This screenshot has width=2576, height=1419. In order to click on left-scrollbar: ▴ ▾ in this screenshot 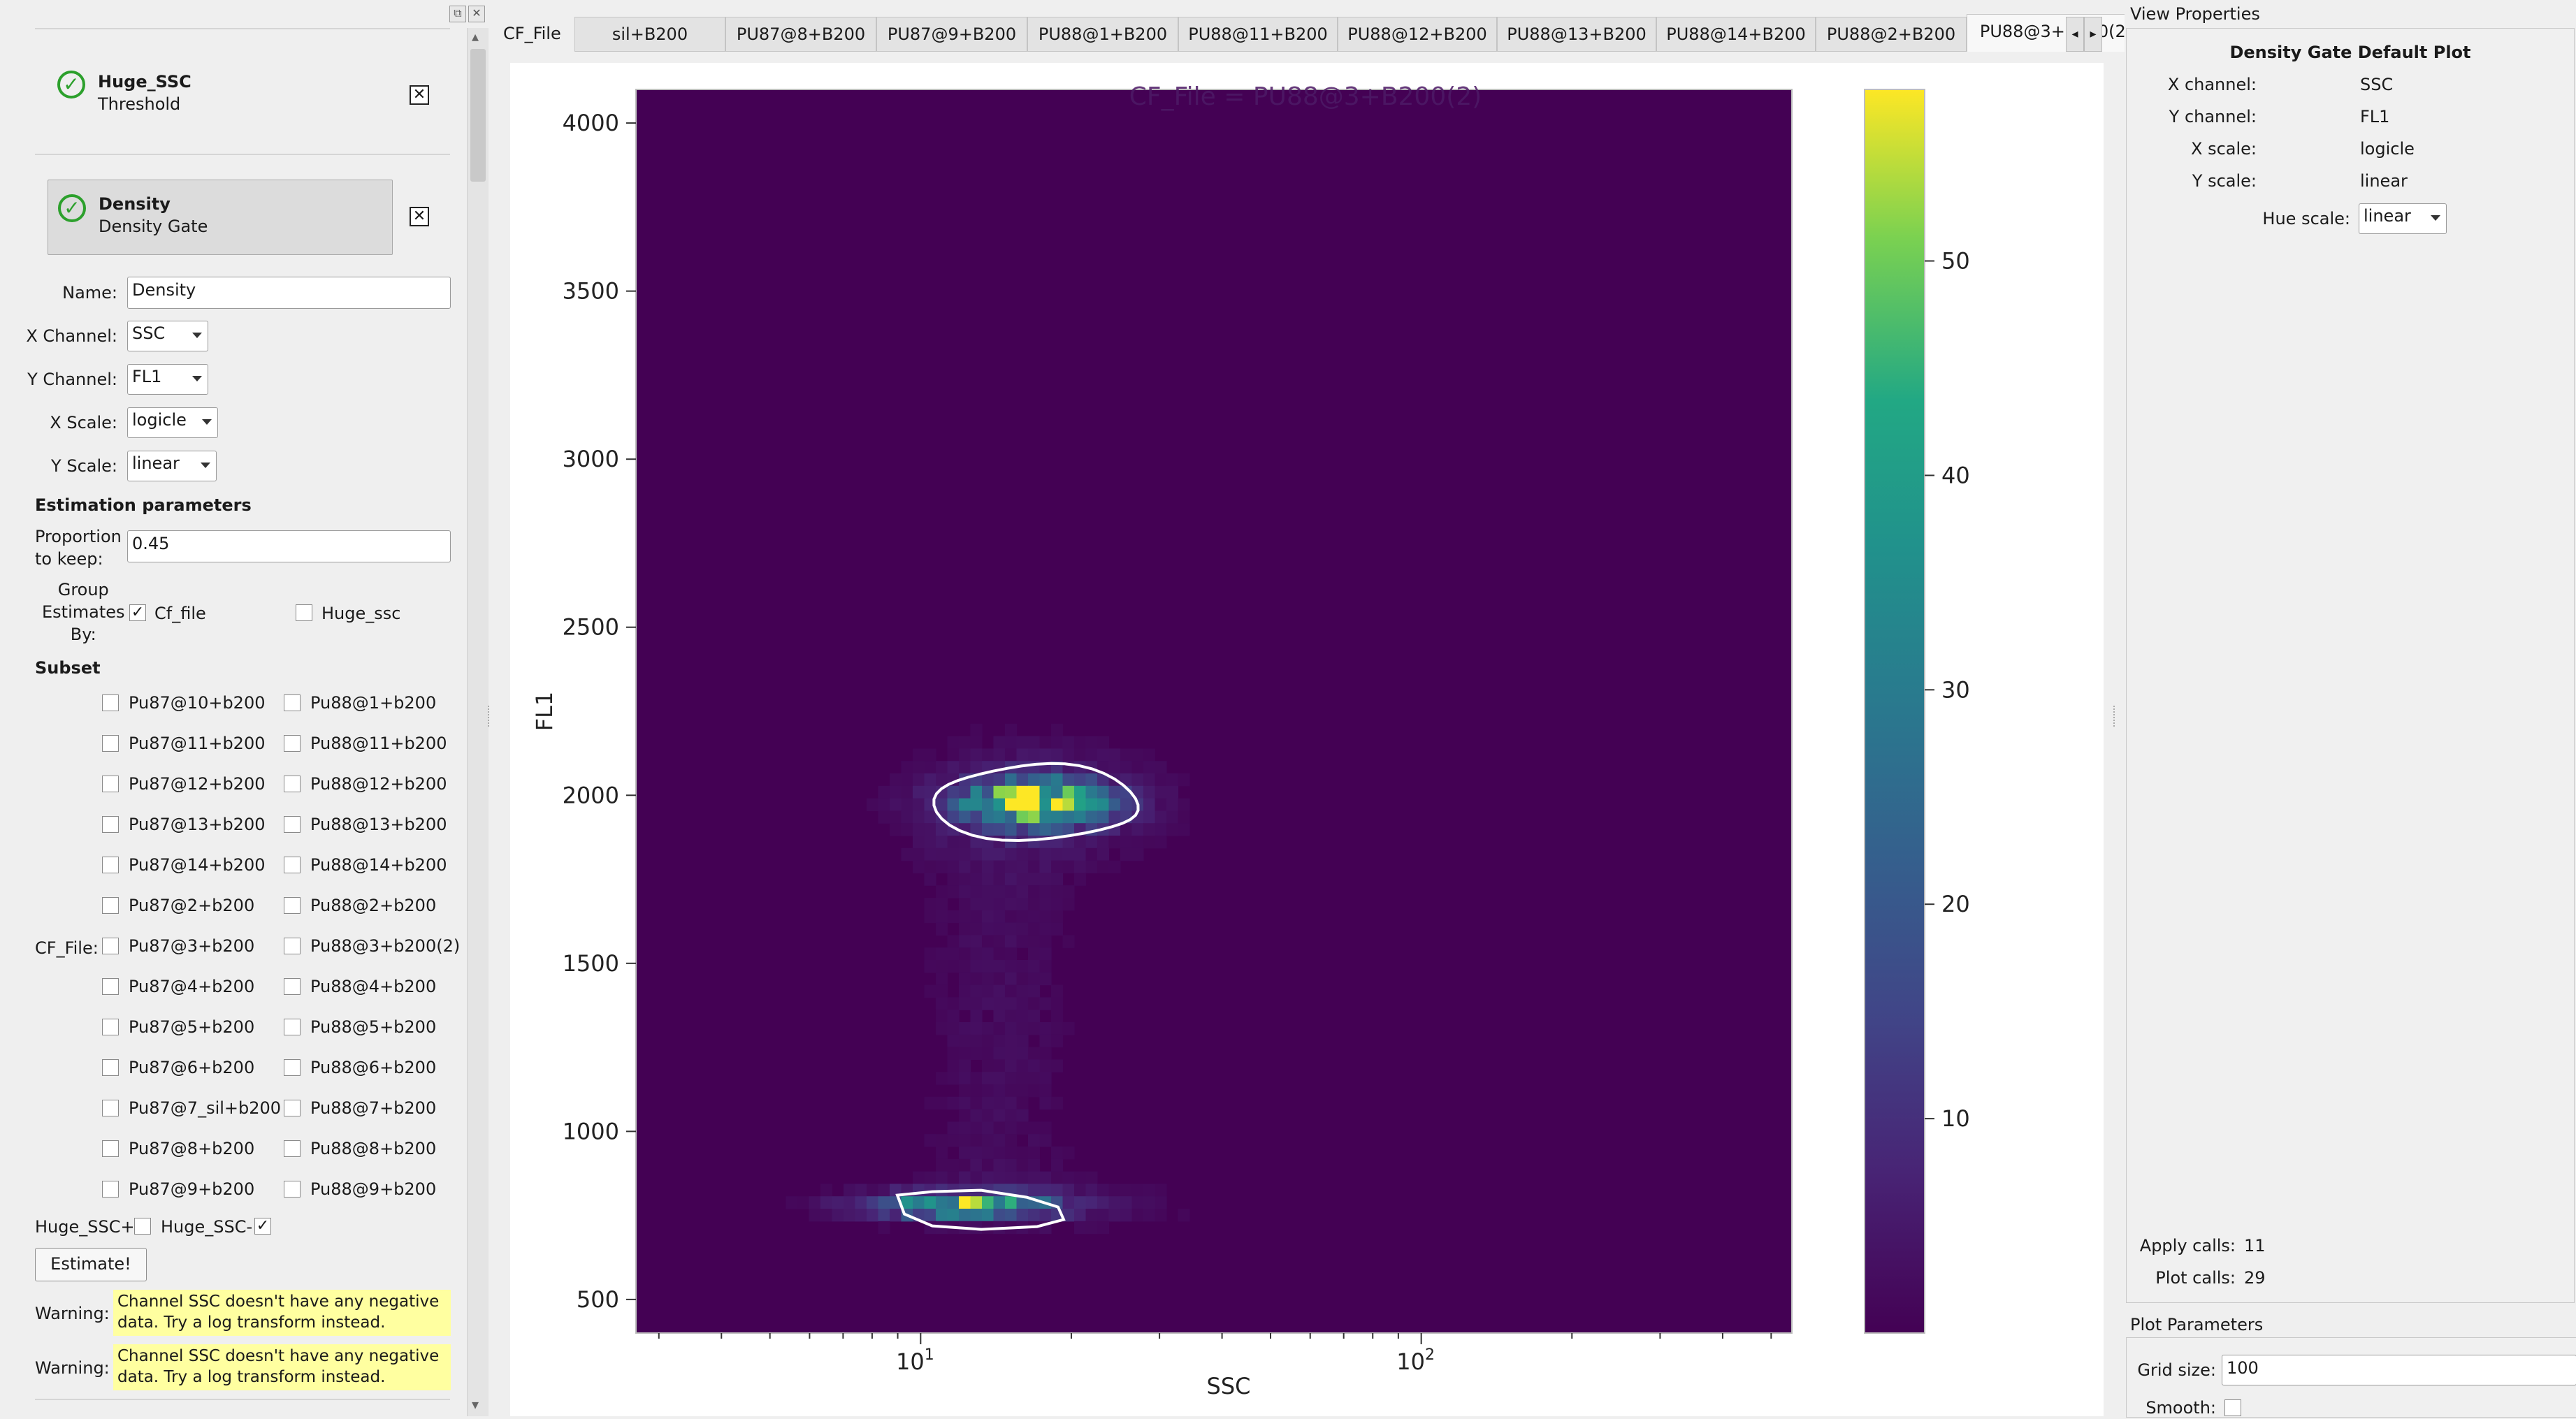, I will do `click(478, 722)`.